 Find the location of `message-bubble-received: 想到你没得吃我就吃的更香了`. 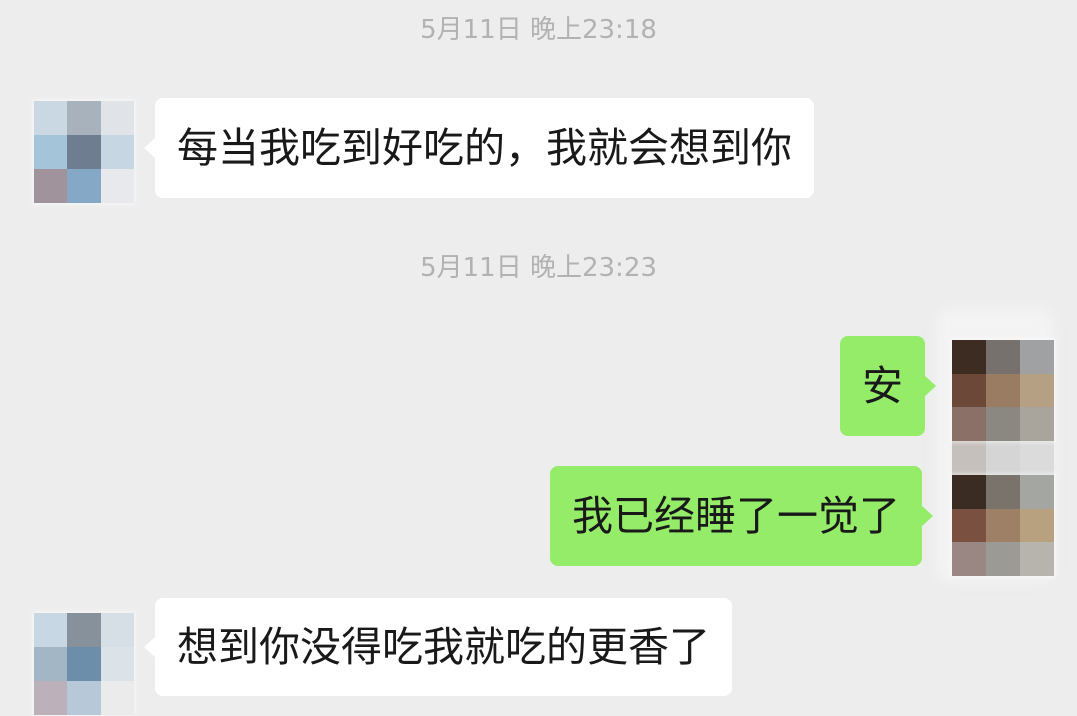

message-bubble-received: 想到你没得吃我就吃的更香了 is located at coordinates (438, 647).